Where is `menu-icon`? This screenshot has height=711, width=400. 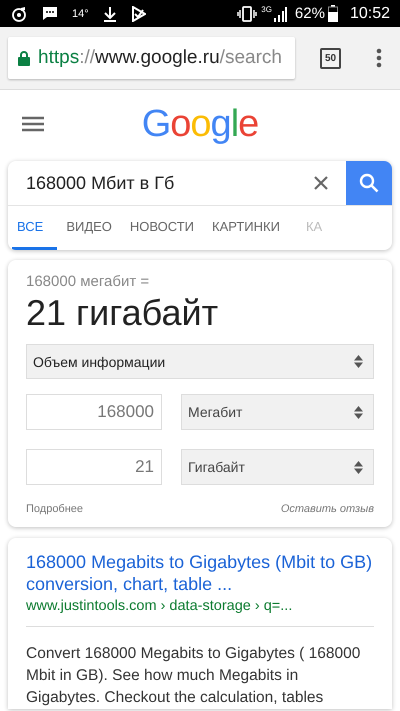 menu-icon is located at coordinates (33, 124).